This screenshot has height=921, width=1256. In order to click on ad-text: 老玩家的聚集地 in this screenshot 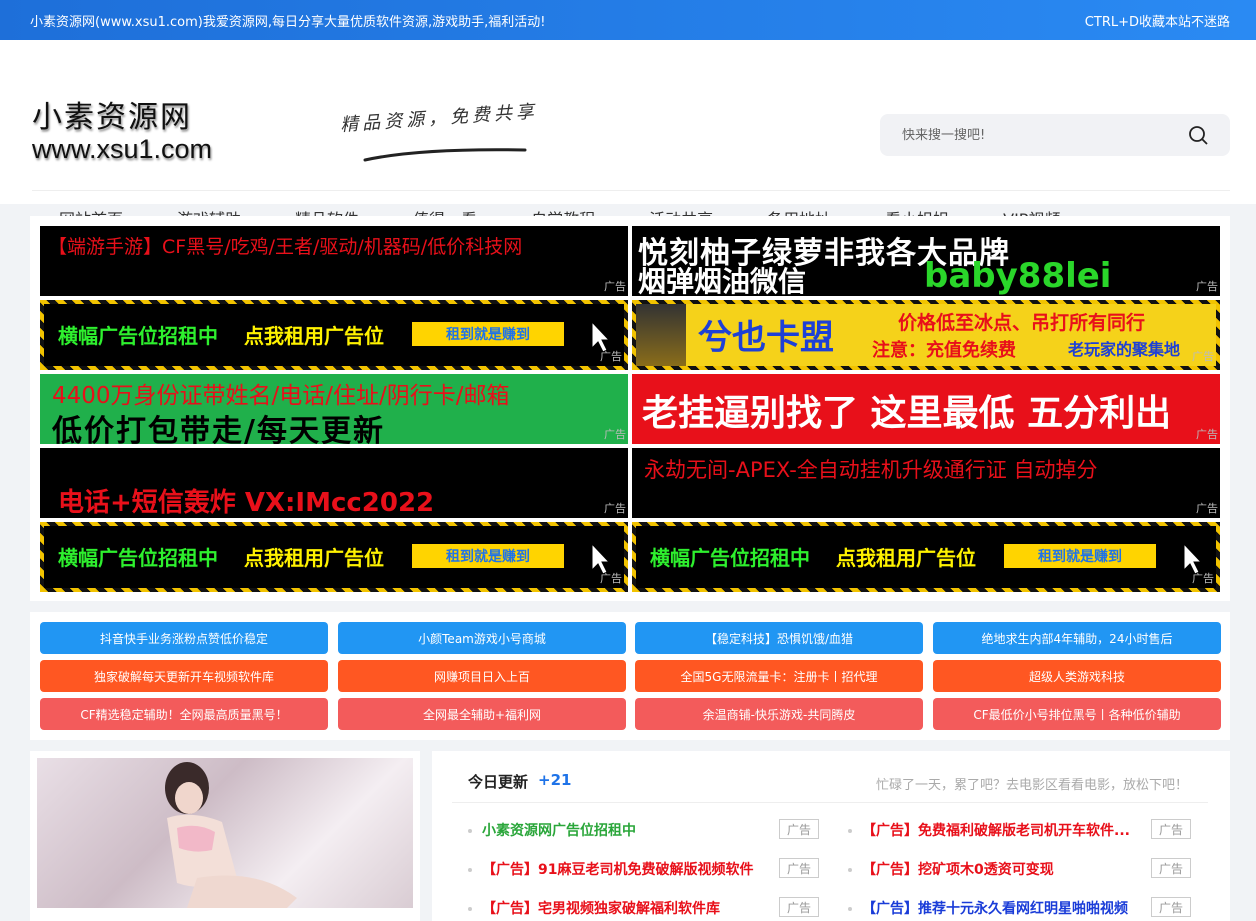, I will do `click(1124, 349)`.